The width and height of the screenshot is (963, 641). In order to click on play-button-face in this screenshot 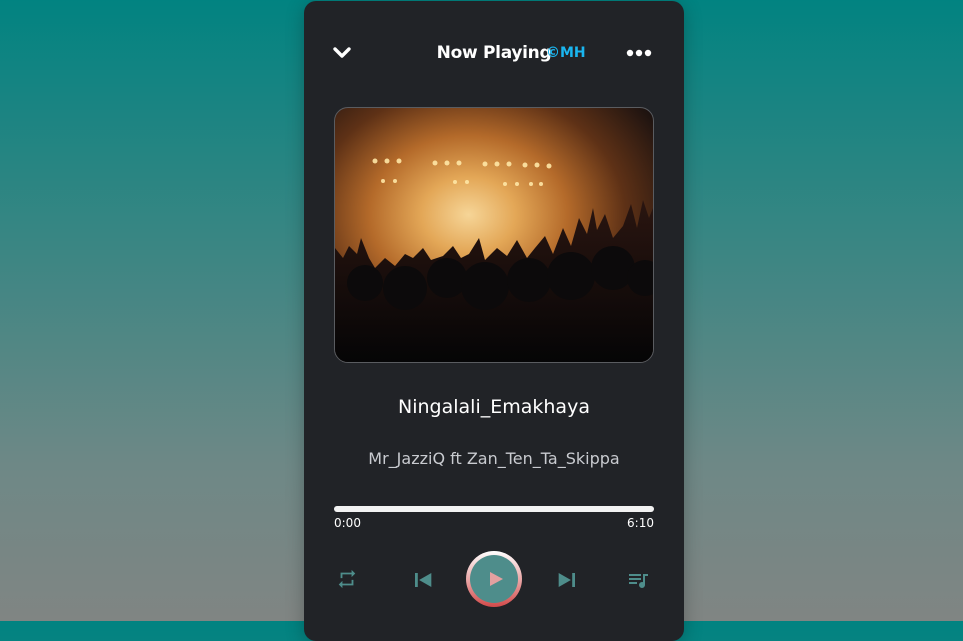, I will do `click(494, 579)`.